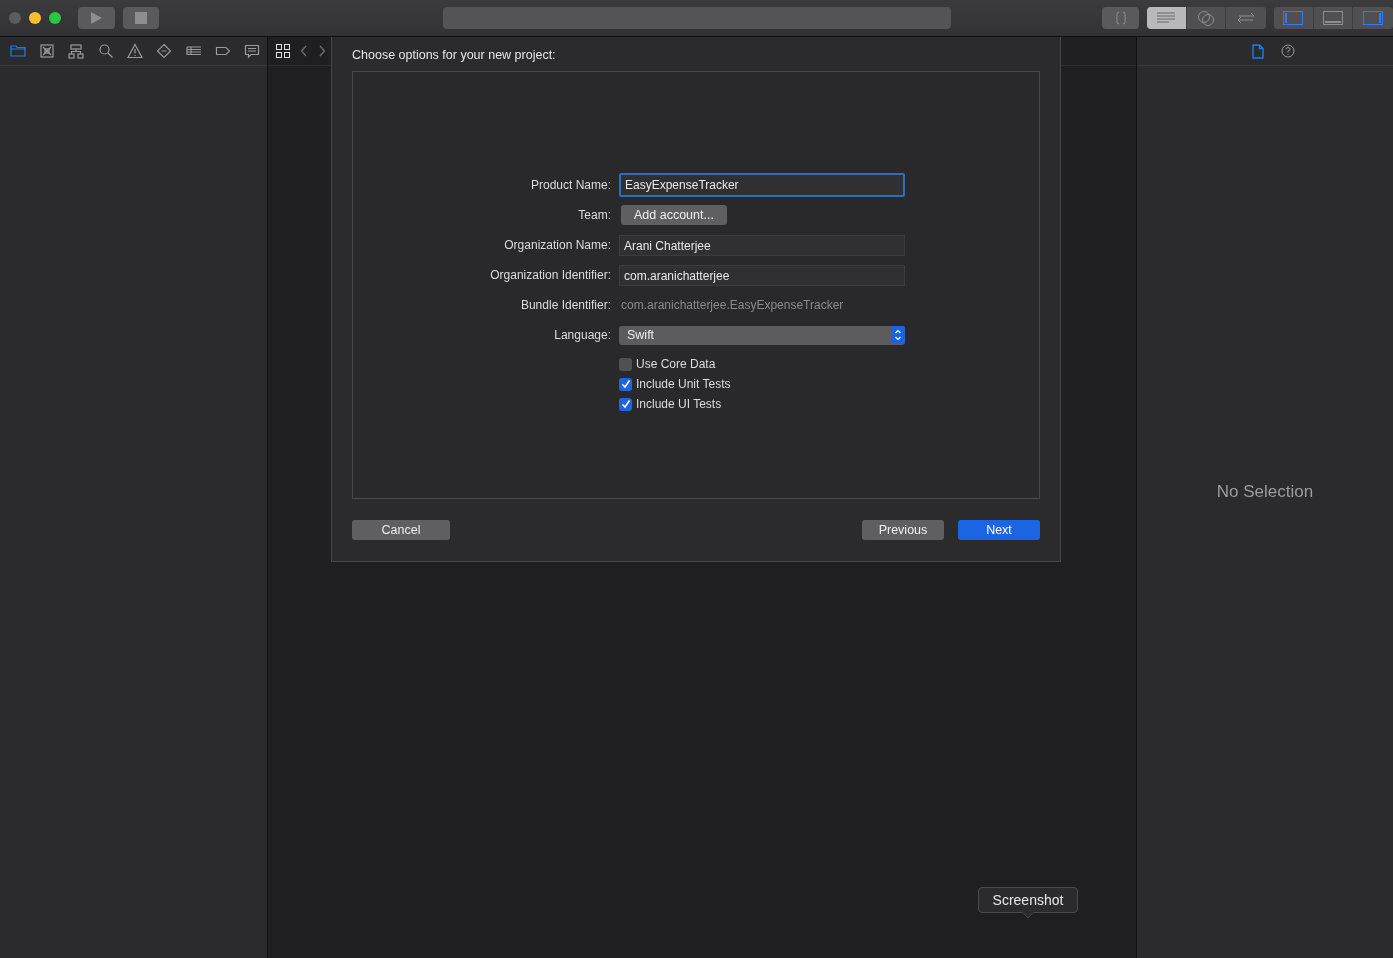 This screenshot has height=958, width=1393. What do you see at coordinates (283, 51) in the screenshot?
I see `grid-icon` at bounding box center [283, 51].